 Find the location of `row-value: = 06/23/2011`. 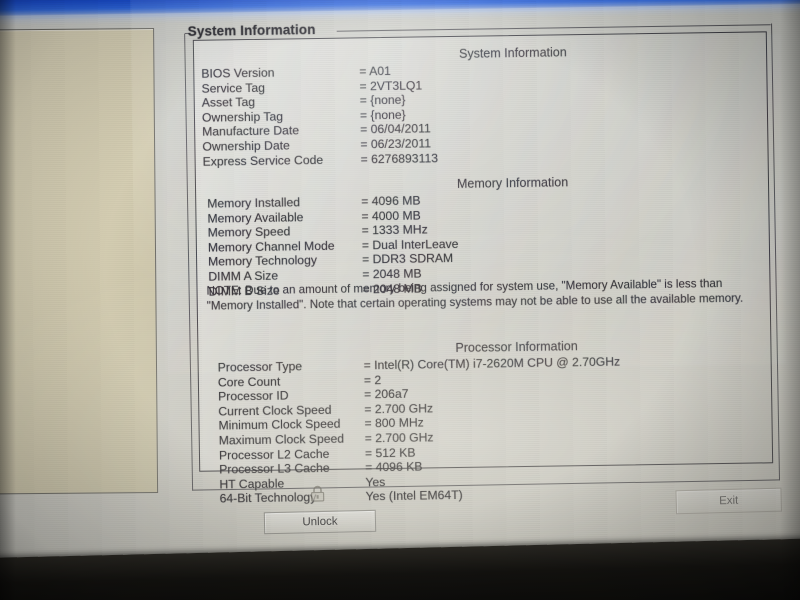

row-value: = 06/23/2011 is located at coordinates (396, 144).